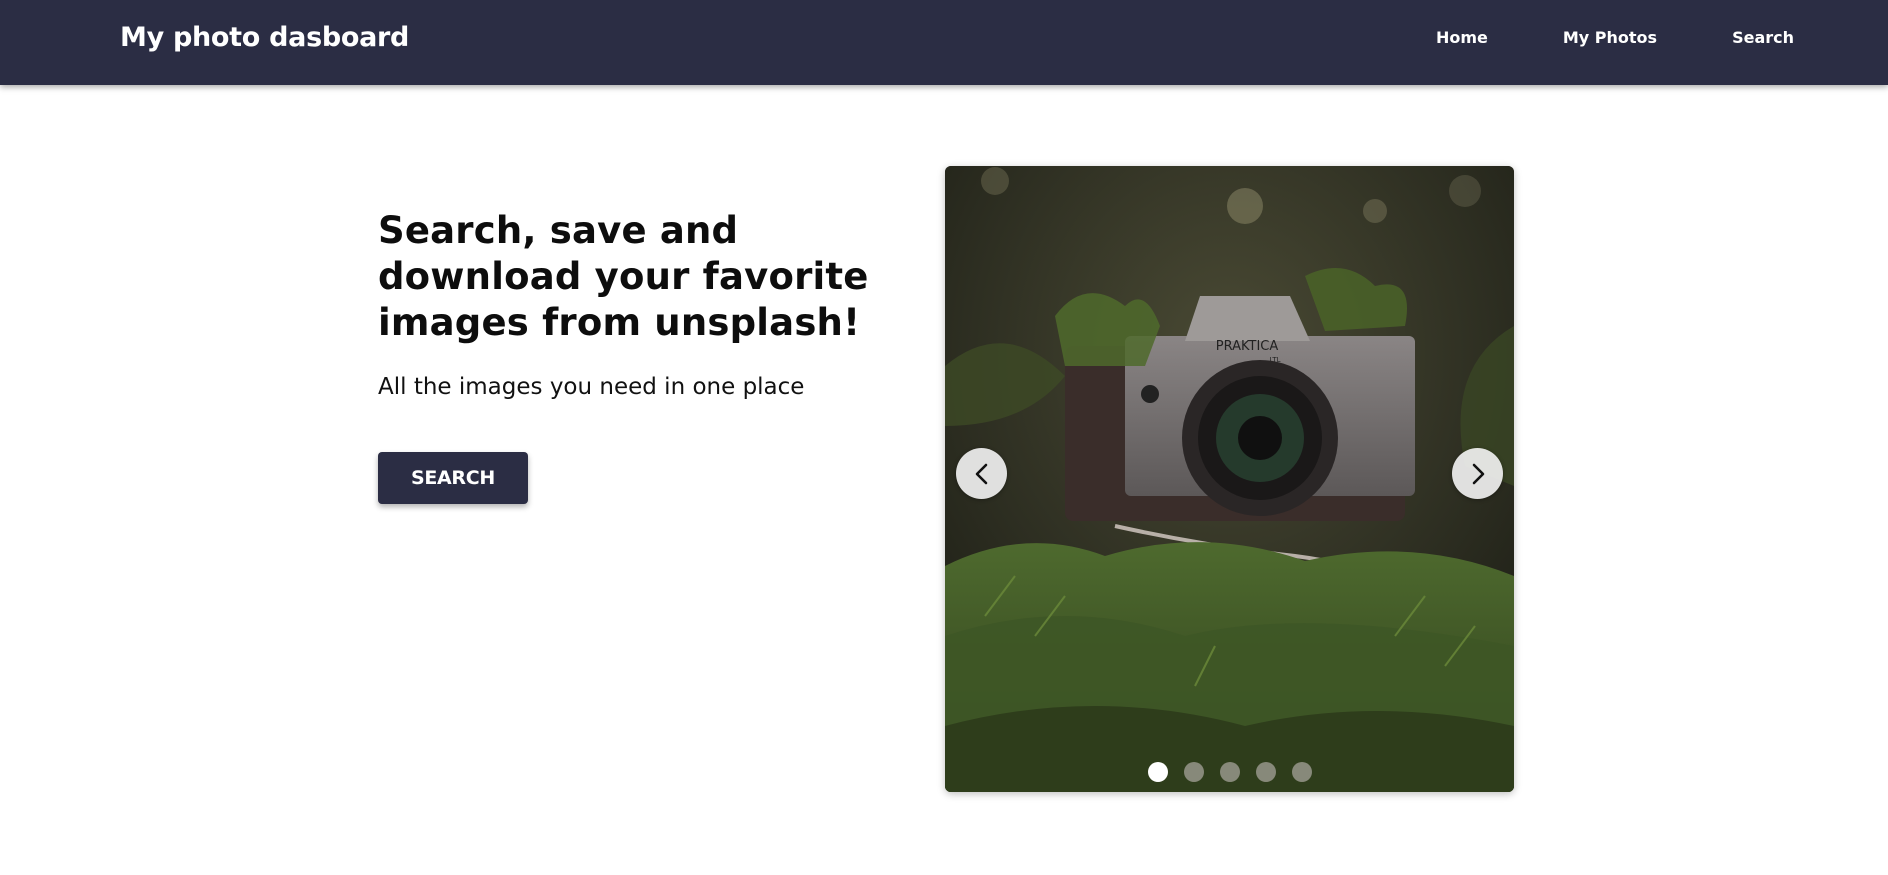  What do you see at coordinates (591, 387) in the screenshot?
I see `hero-subtitle: All the images you need in one place` at bounding box center [591, 387].